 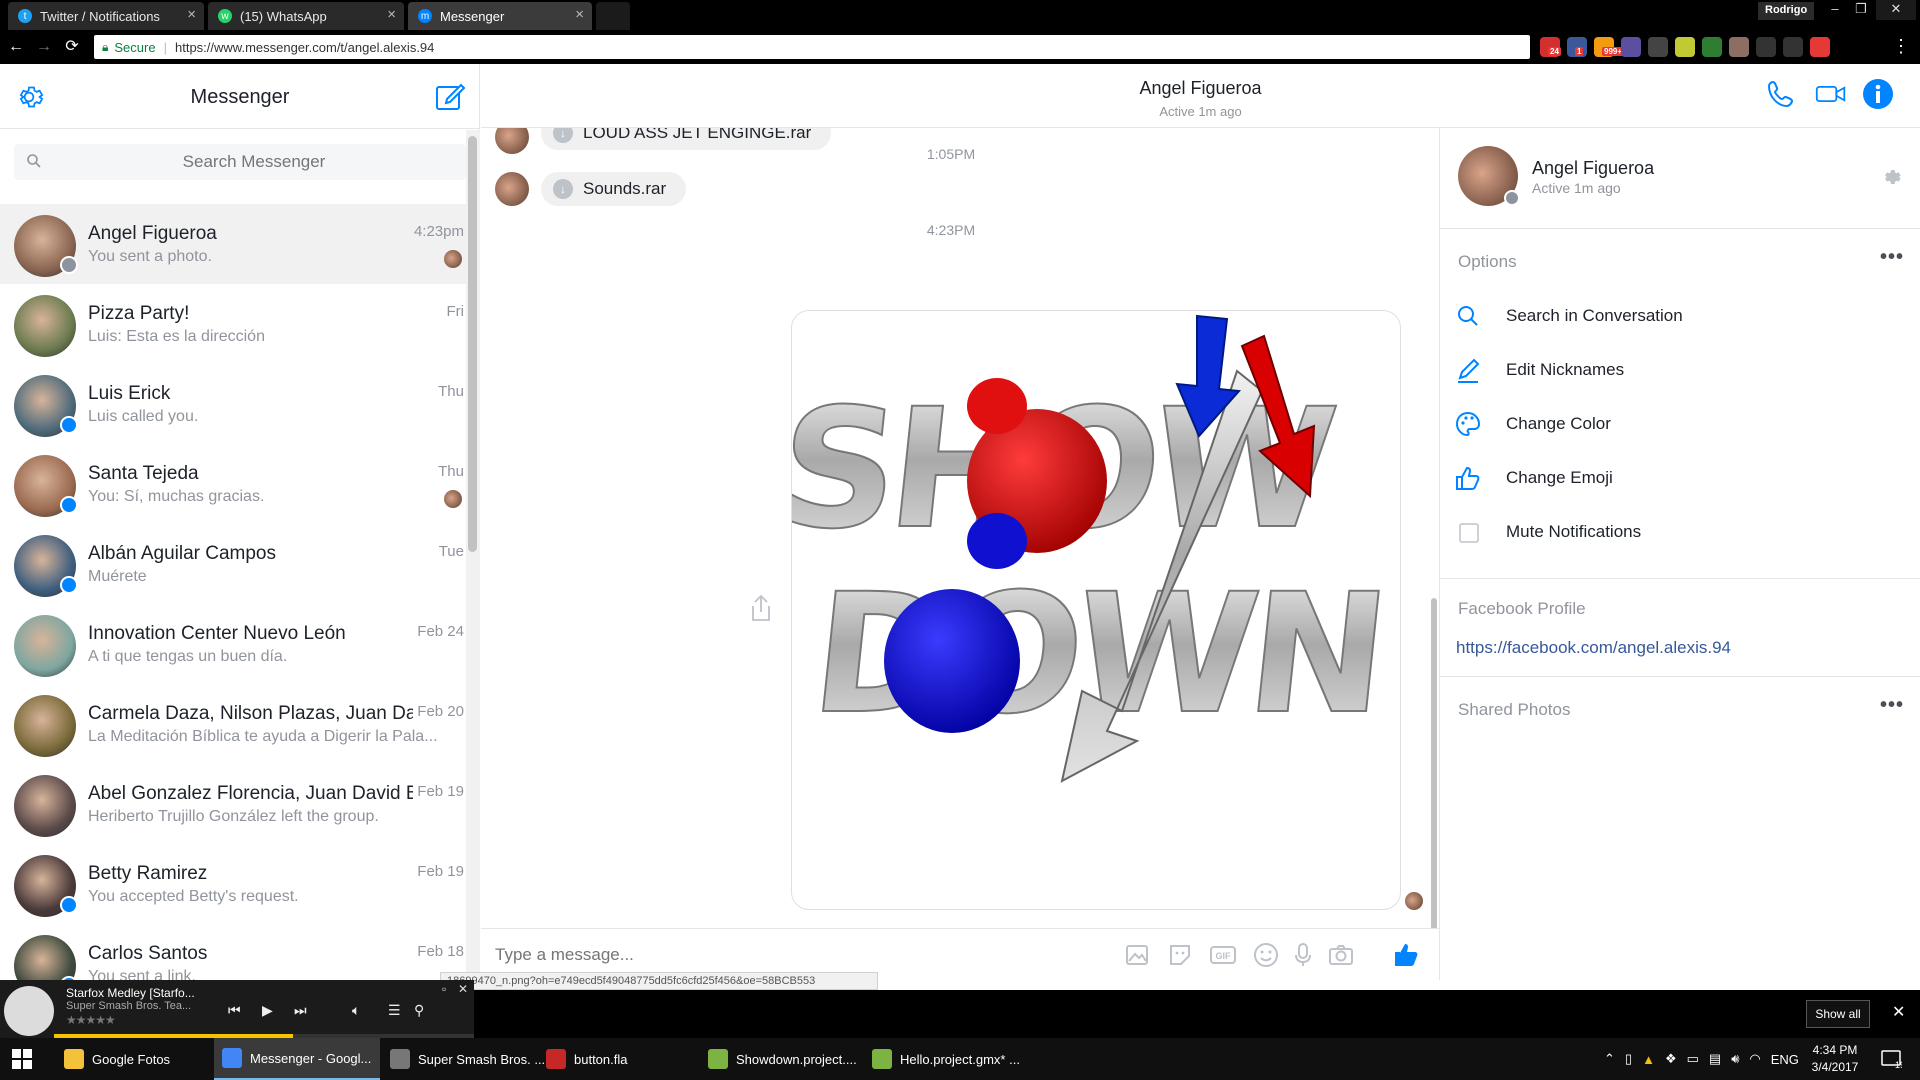 What do you see at coordinates (1648, 1059) in the screenshot?
I see `google-drive-icon: ▲` at bounding box center [1648, 1059].